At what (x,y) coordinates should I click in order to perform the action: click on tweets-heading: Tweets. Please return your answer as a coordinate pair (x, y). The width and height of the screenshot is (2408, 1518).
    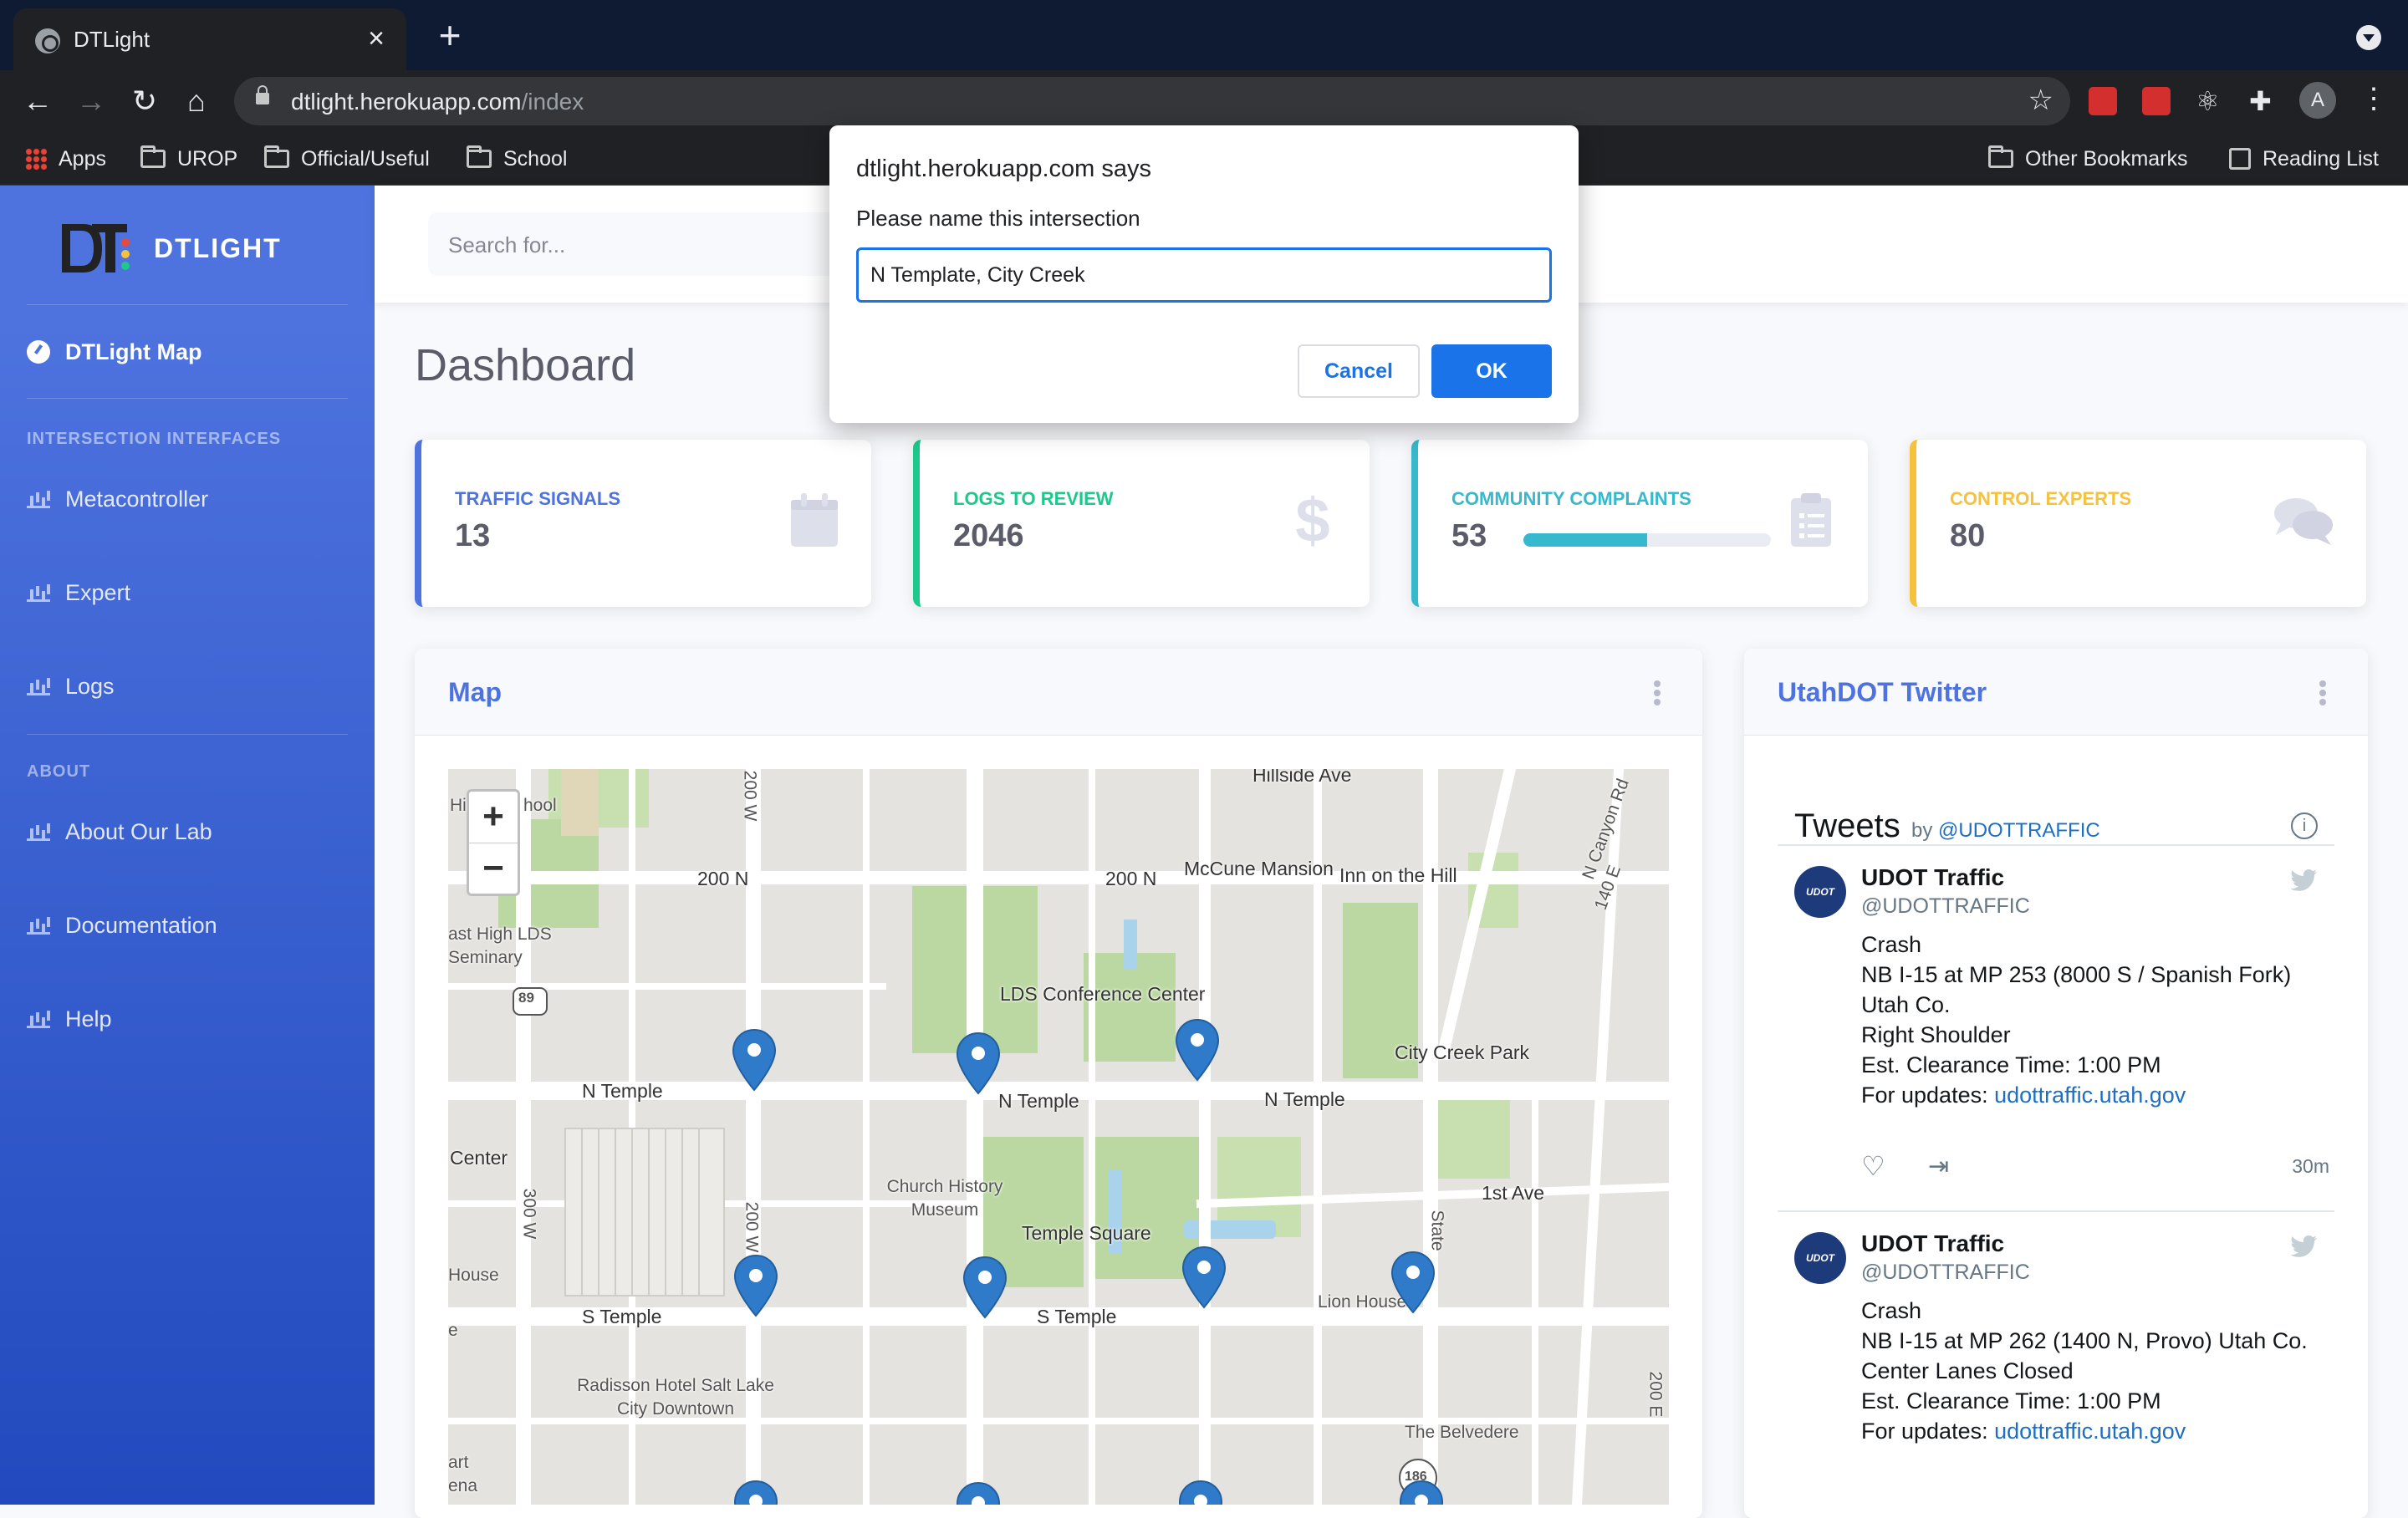
    Looking at the image, I should click on (1847, 825).